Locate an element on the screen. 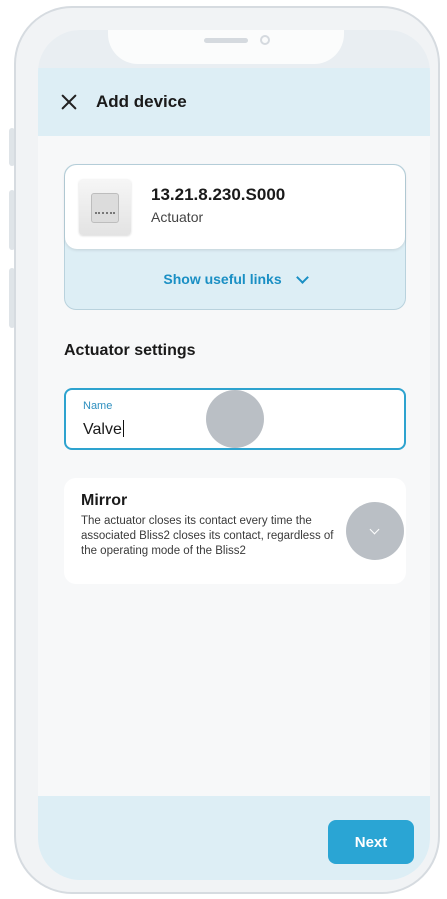 The height and width of the screenshot is (899, 447). text-cursor is located at coordinates (123, 428).